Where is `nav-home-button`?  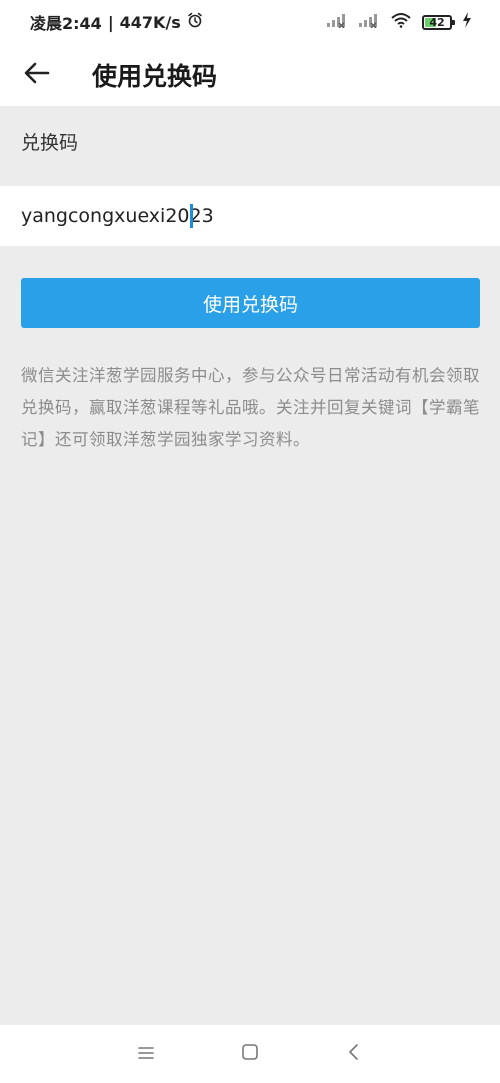 nav-home-button is located at coordinates (250, 1054).